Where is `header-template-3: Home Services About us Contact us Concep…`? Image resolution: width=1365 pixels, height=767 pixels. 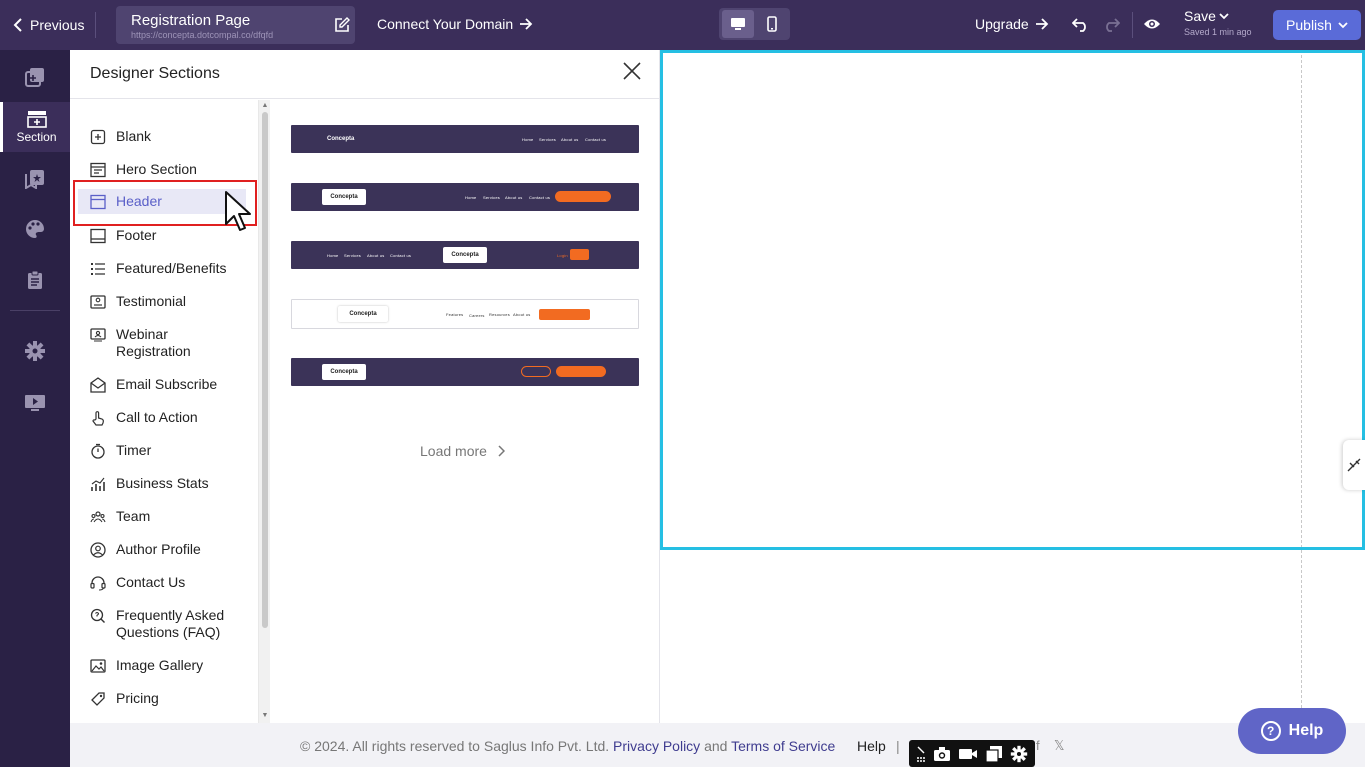
header-template-3: Home Services About us Contact us Concep… is located at coordinates (465, 255).